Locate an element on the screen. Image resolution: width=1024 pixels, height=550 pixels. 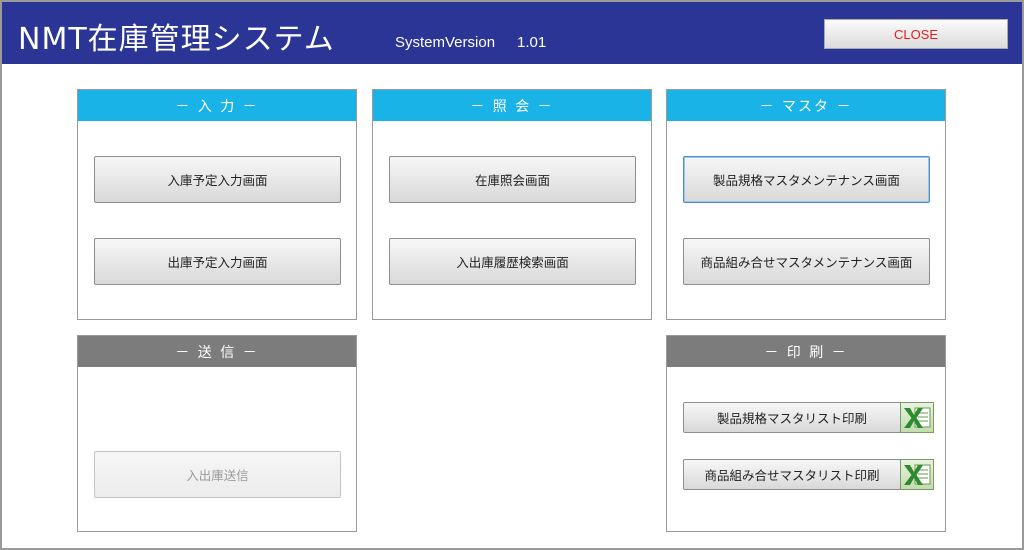
receiving-plan-entry-button: 入庫予定入力画面 is located at coordinates (217, 179).